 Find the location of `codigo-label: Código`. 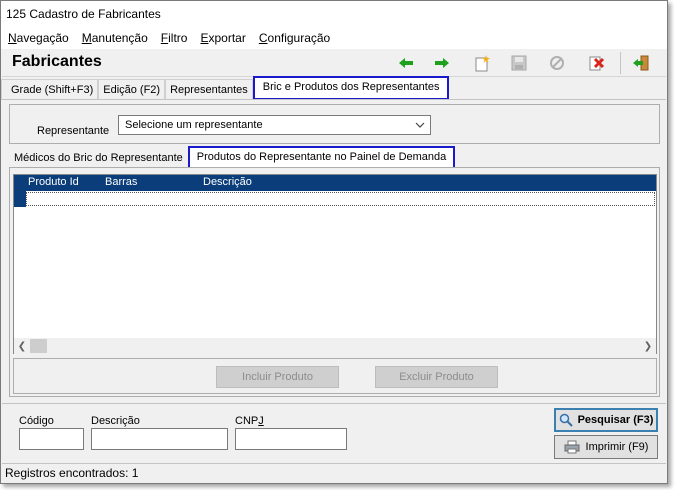

codigo-label: Código is located at coordinates (36, 421).